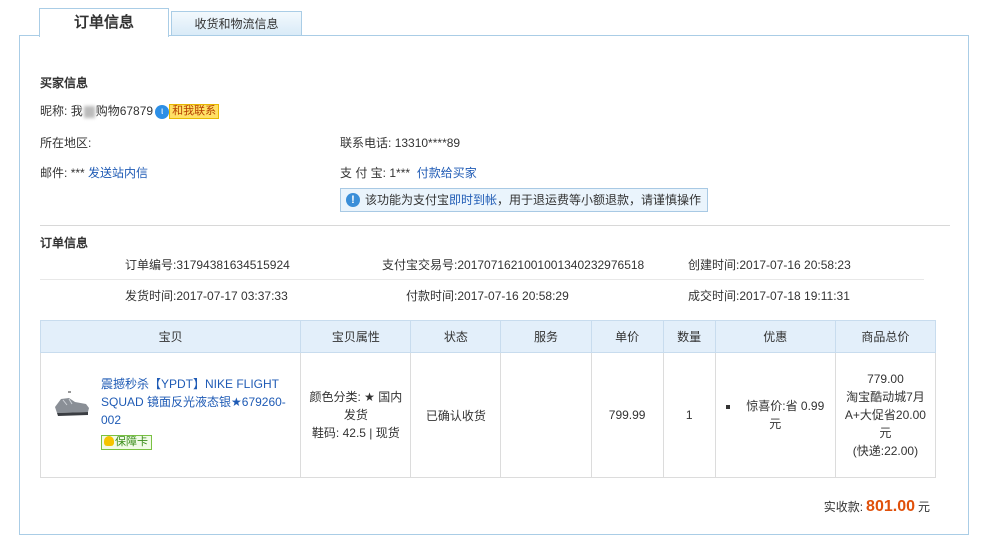 The height and width of the screenshot is (552, 982). I want to click on total-amount: 779.00, so click(885, 379).